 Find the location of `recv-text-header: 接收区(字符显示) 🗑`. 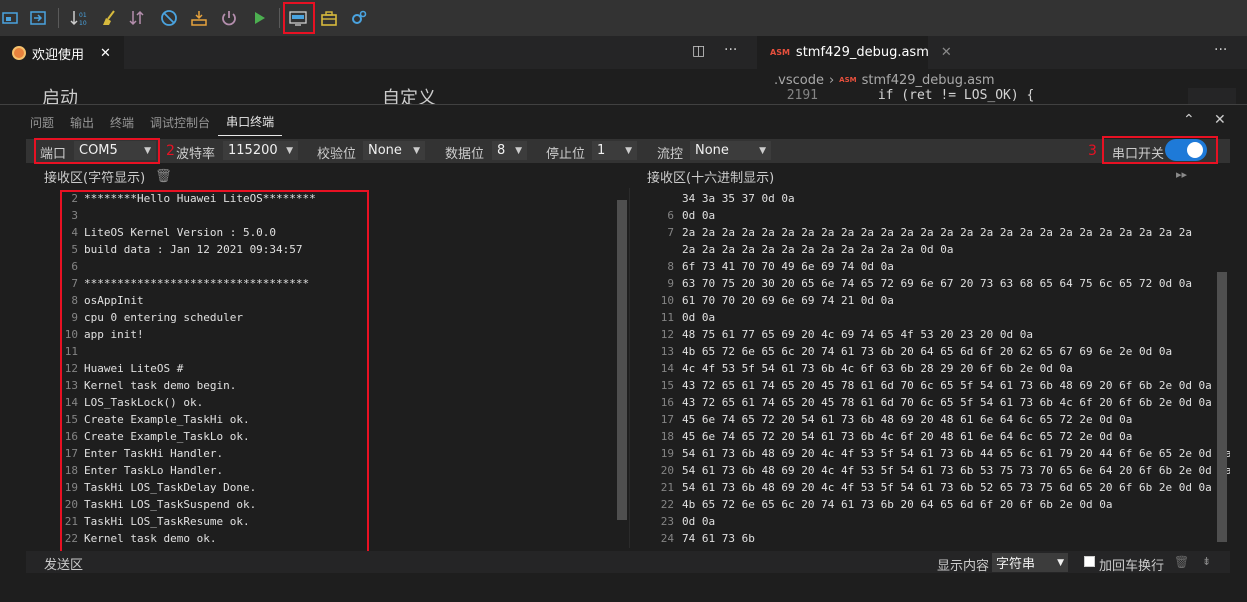

recv-text-header: 接收区(字符显示) 🗑 is located at coordinates (327, 176).